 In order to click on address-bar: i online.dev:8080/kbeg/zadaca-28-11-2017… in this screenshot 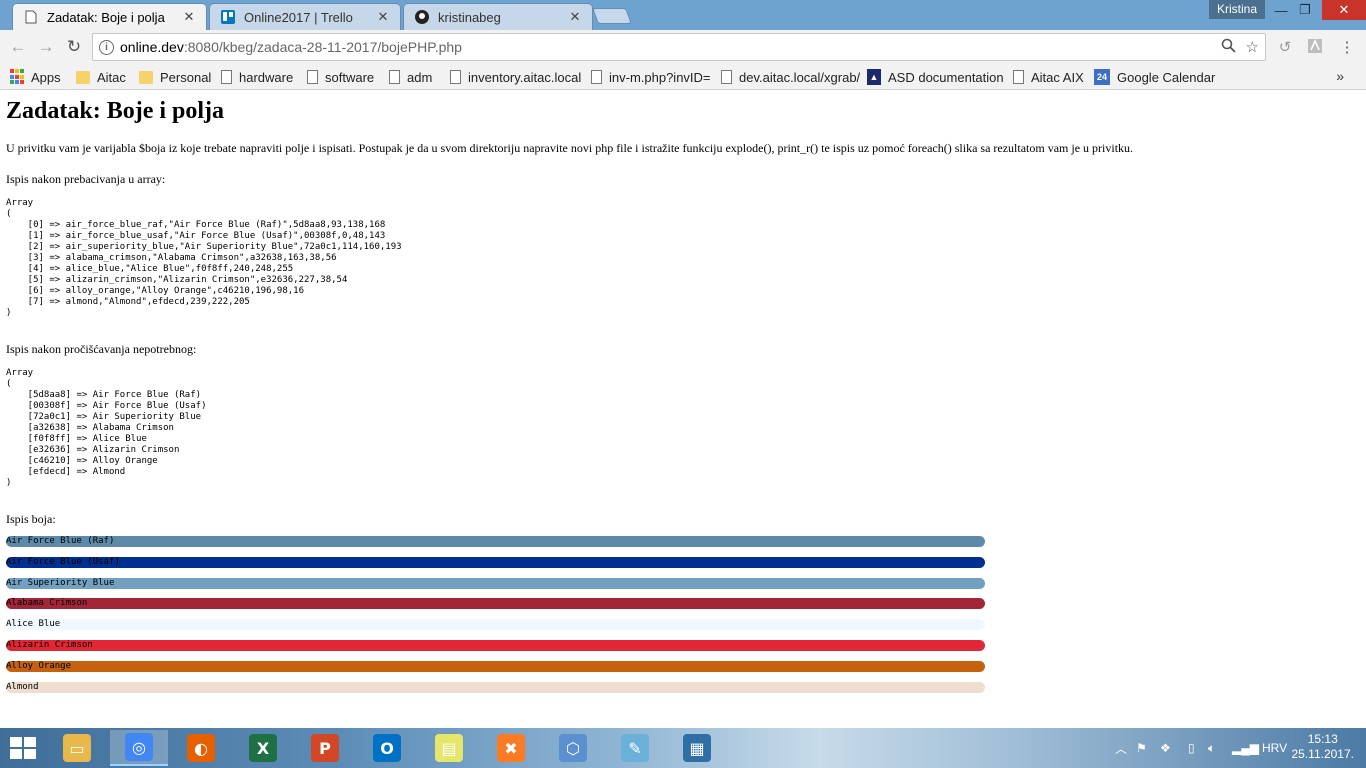, I will do `click(679, 47)`.